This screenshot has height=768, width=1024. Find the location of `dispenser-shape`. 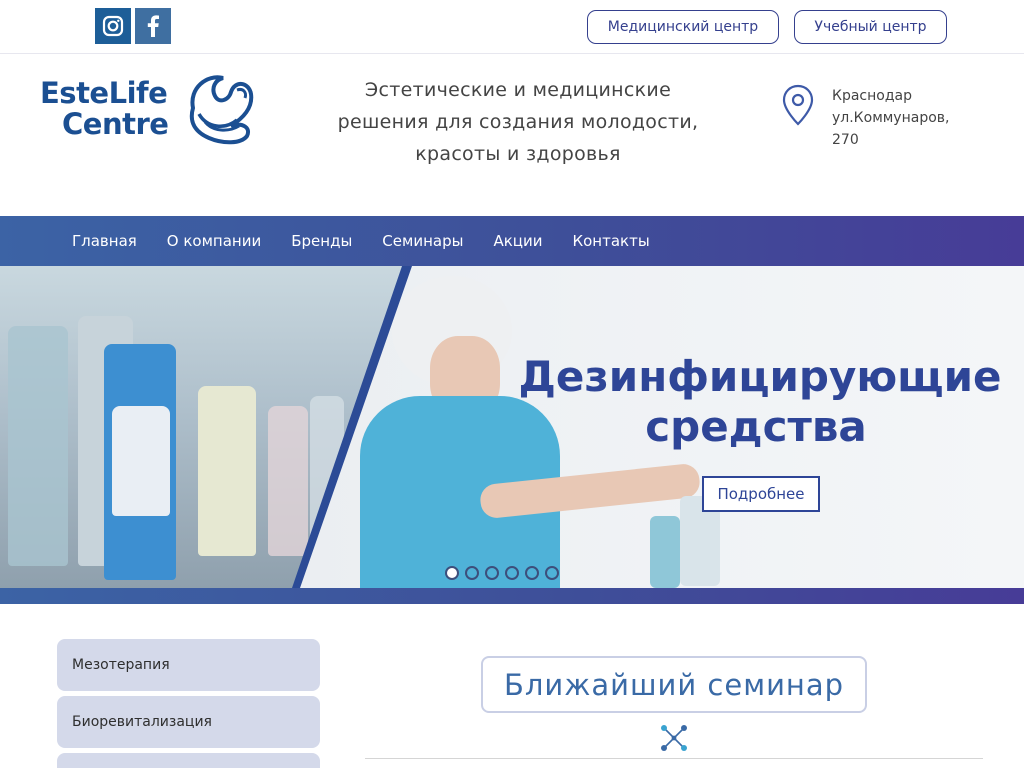

dispenser-shape is located at coordinates (665, 552).